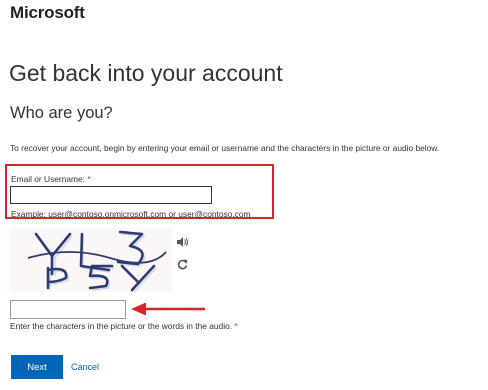  Describe the element at coordinates (68, 309) in the screenshot. I see `captcha-input` at that location.